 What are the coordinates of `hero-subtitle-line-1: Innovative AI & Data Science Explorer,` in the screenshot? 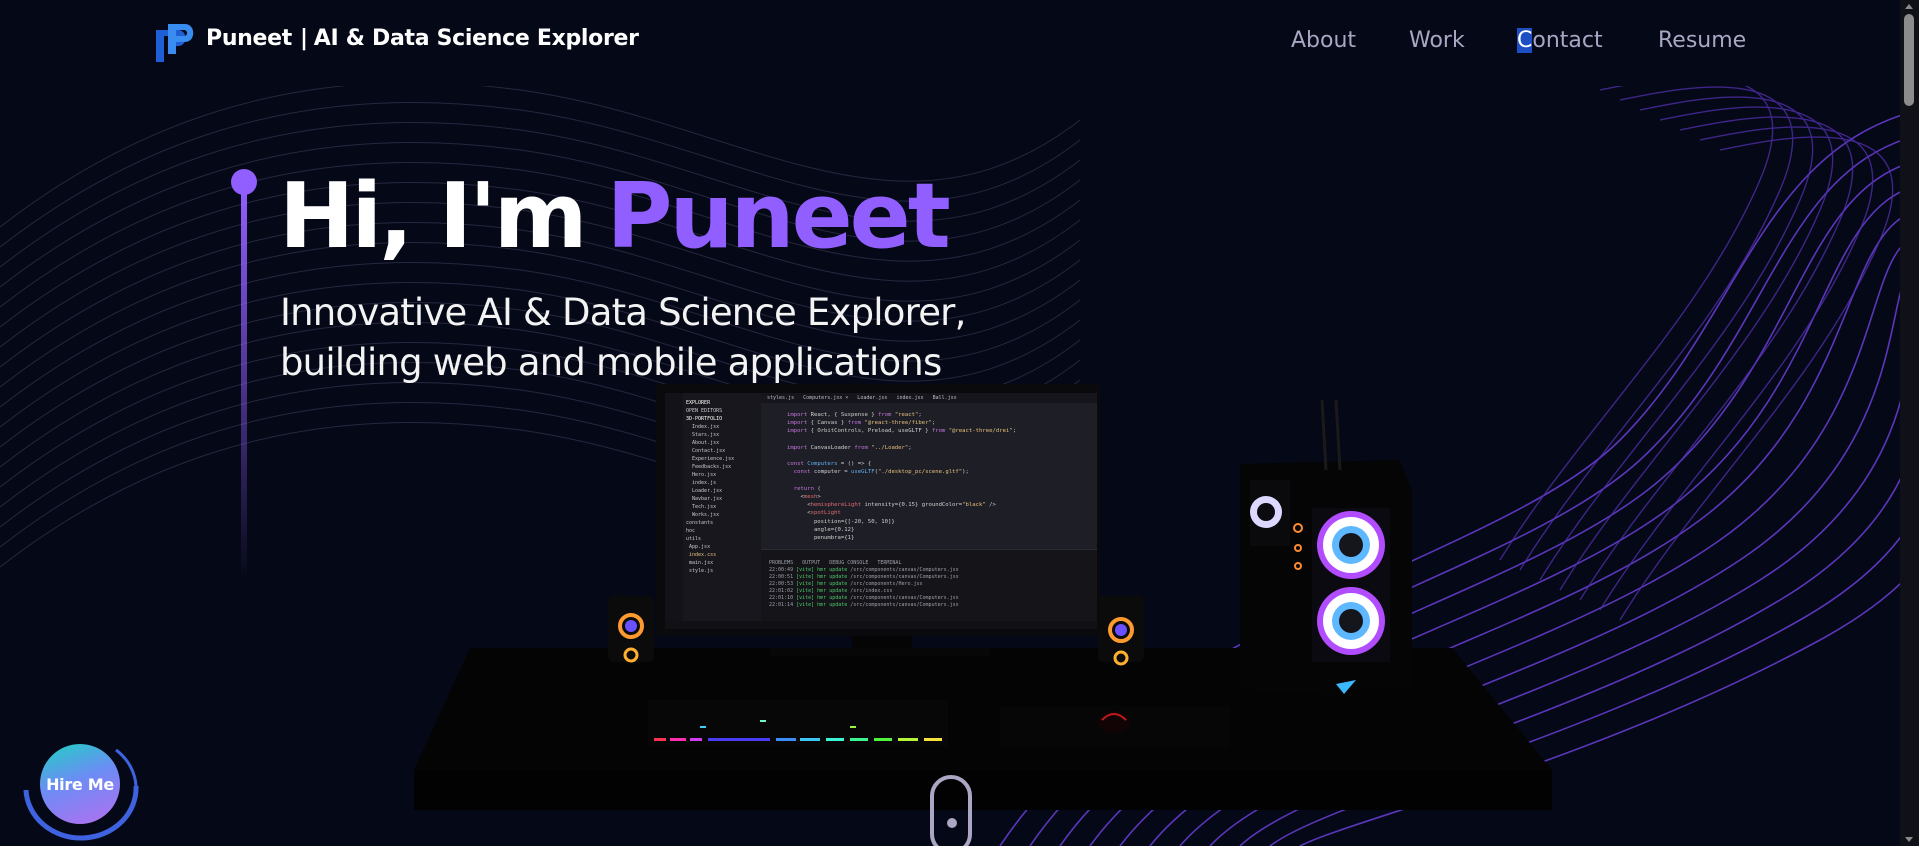 It's located at (623, 312).